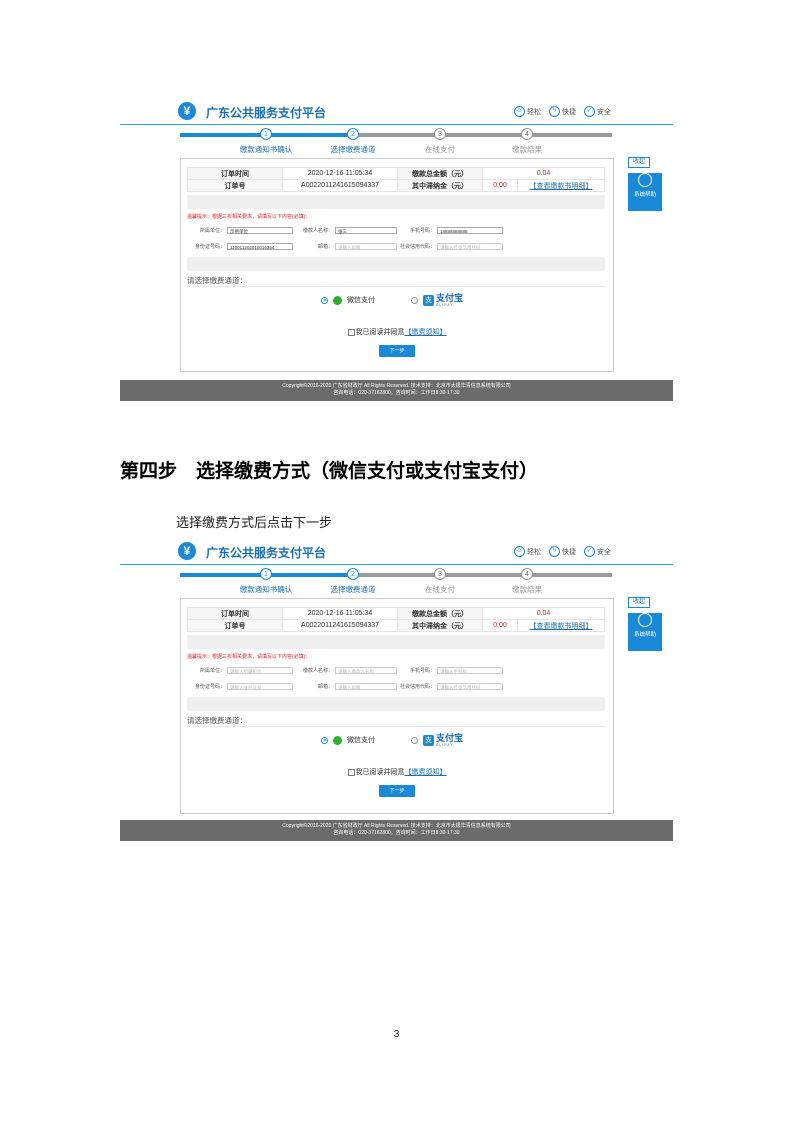 The height and width of the screenshot is (1122, 793). Describe the element at coordinates (470, 670) in the screenshot. I see `phone-input: 请输入手机号` at that location.